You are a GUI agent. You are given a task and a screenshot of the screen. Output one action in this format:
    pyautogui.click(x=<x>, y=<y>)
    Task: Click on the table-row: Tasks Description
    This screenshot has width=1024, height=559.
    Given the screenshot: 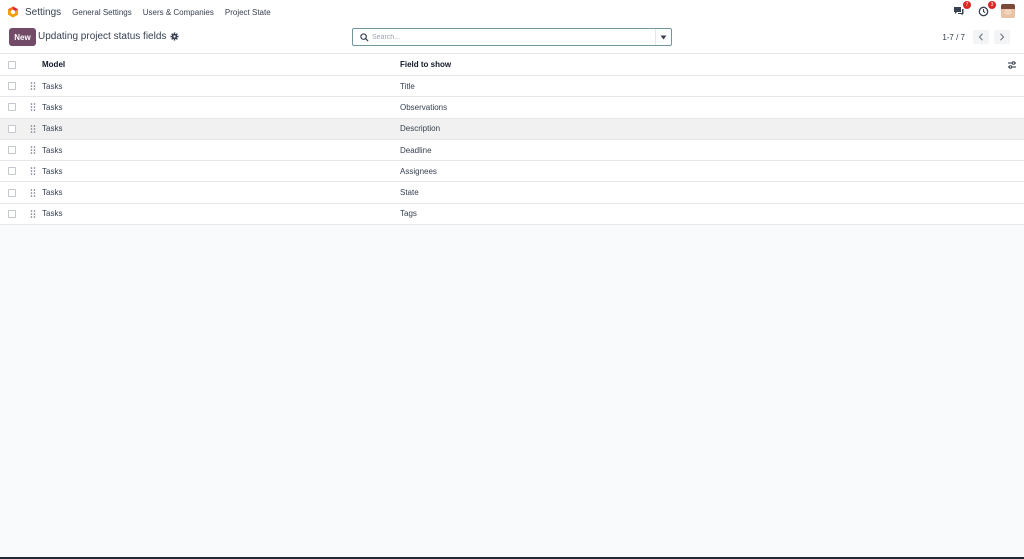 What is the action you would take?
    pyautogui.click(x=512, y=129)
    